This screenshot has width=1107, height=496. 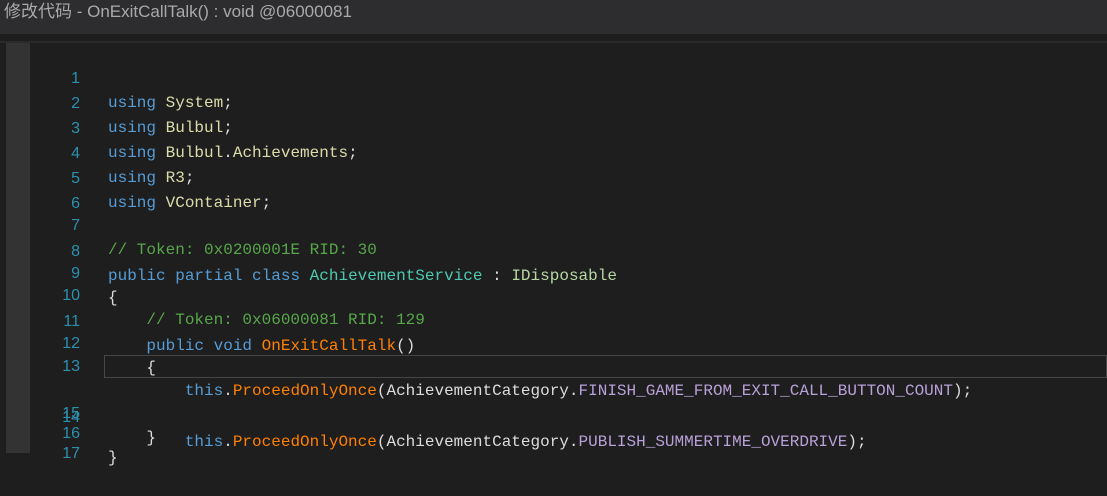 What do you see at coordinates (553, 176) in the screenshot?
I see `code-line-5: 5 using VContainer;` at bounding box center [553, 176].